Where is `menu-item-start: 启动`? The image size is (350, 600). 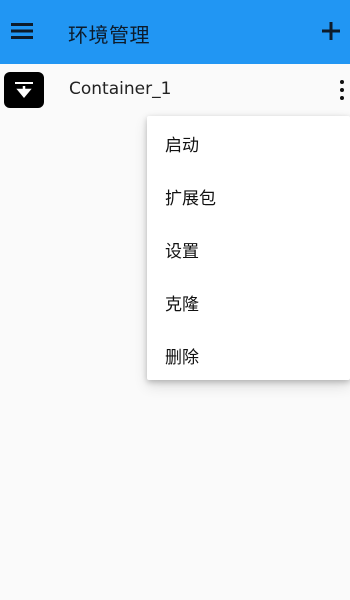
menu-item-start: 启动 is located at coordinates (248, 143).